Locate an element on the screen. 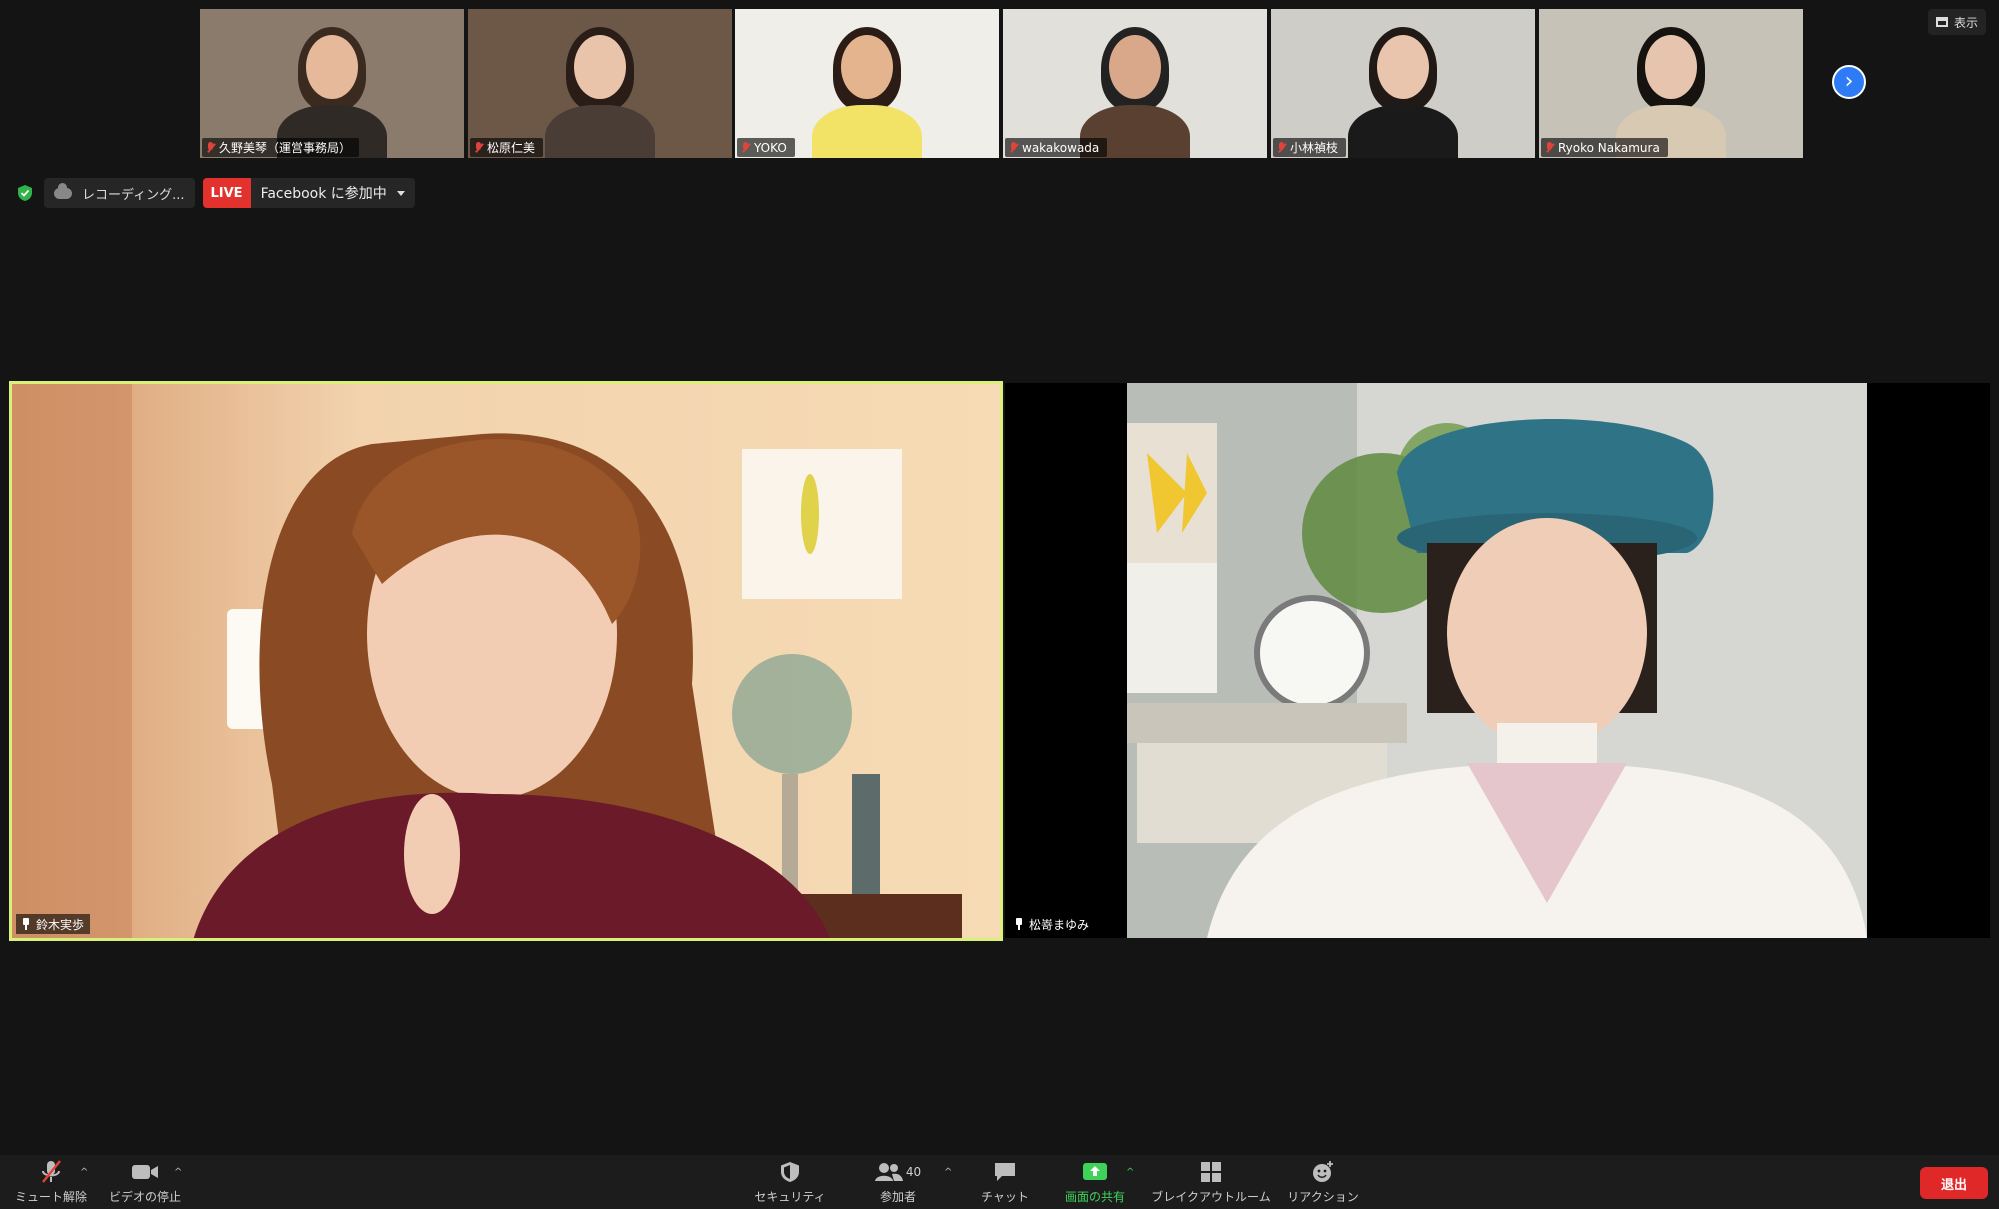 The image size is (1999, 1209). view-button-label: 表示 is located at coordinates (1966, 22).